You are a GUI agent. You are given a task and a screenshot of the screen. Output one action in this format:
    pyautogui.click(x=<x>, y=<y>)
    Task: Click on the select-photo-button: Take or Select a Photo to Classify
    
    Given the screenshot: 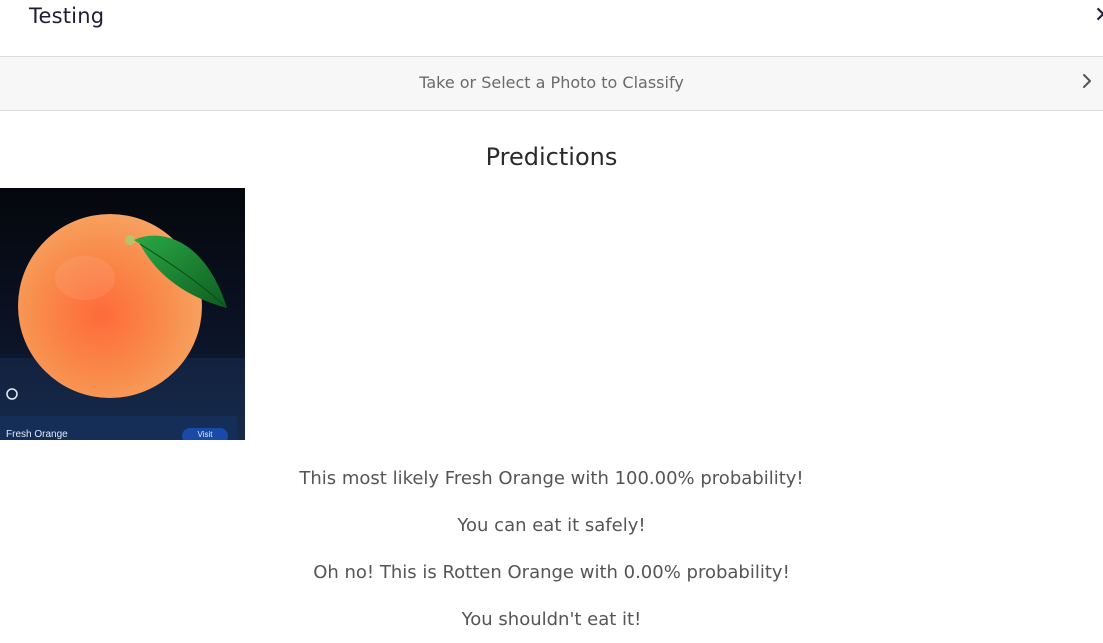 What is the action you would take?
    pyautogui.click(x=551, y=84)
    